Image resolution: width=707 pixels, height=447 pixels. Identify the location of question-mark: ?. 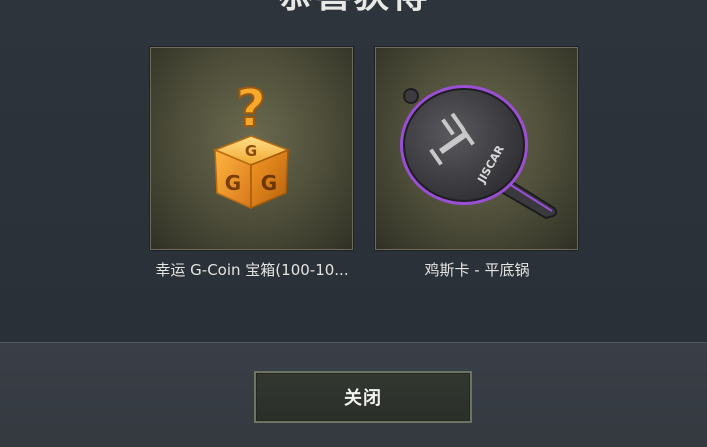
(251, 109).